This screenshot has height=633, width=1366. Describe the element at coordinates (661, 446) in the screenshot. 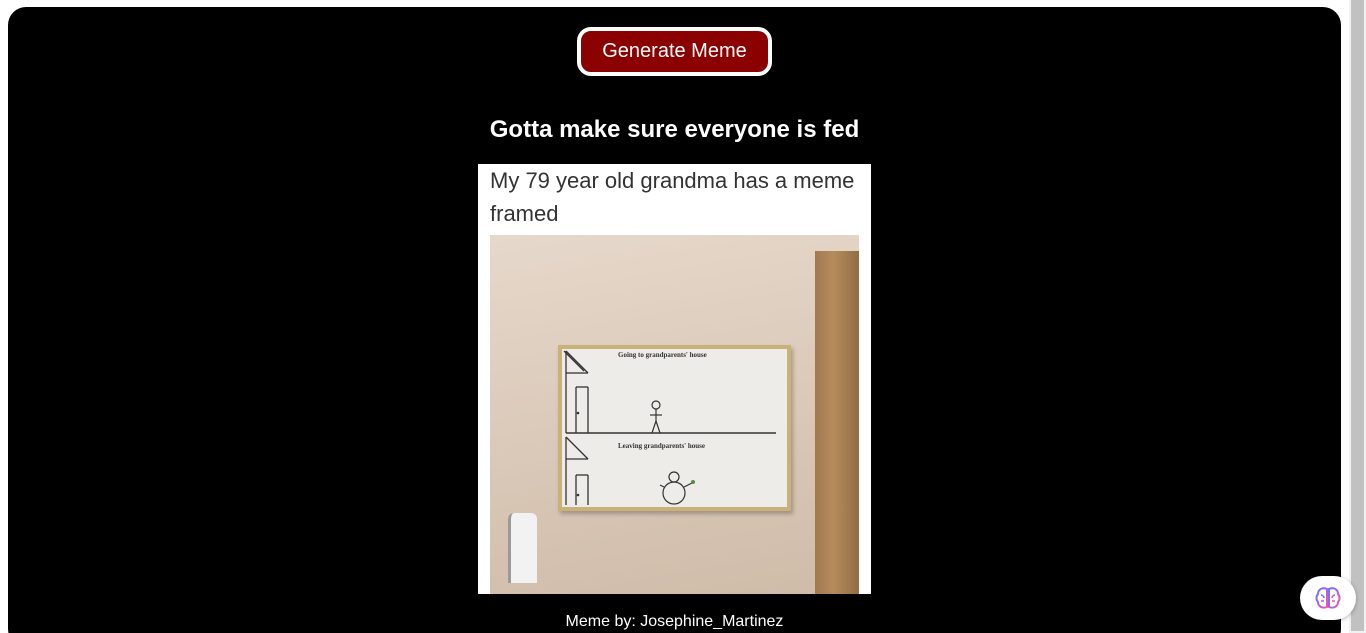

I see `frame-text-bottom: Leaving grandparents' house` at that location.